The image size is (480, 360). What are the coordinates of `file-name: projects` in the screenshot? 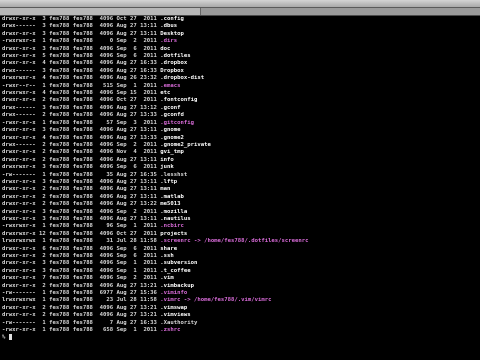 It's located at (174, 233).